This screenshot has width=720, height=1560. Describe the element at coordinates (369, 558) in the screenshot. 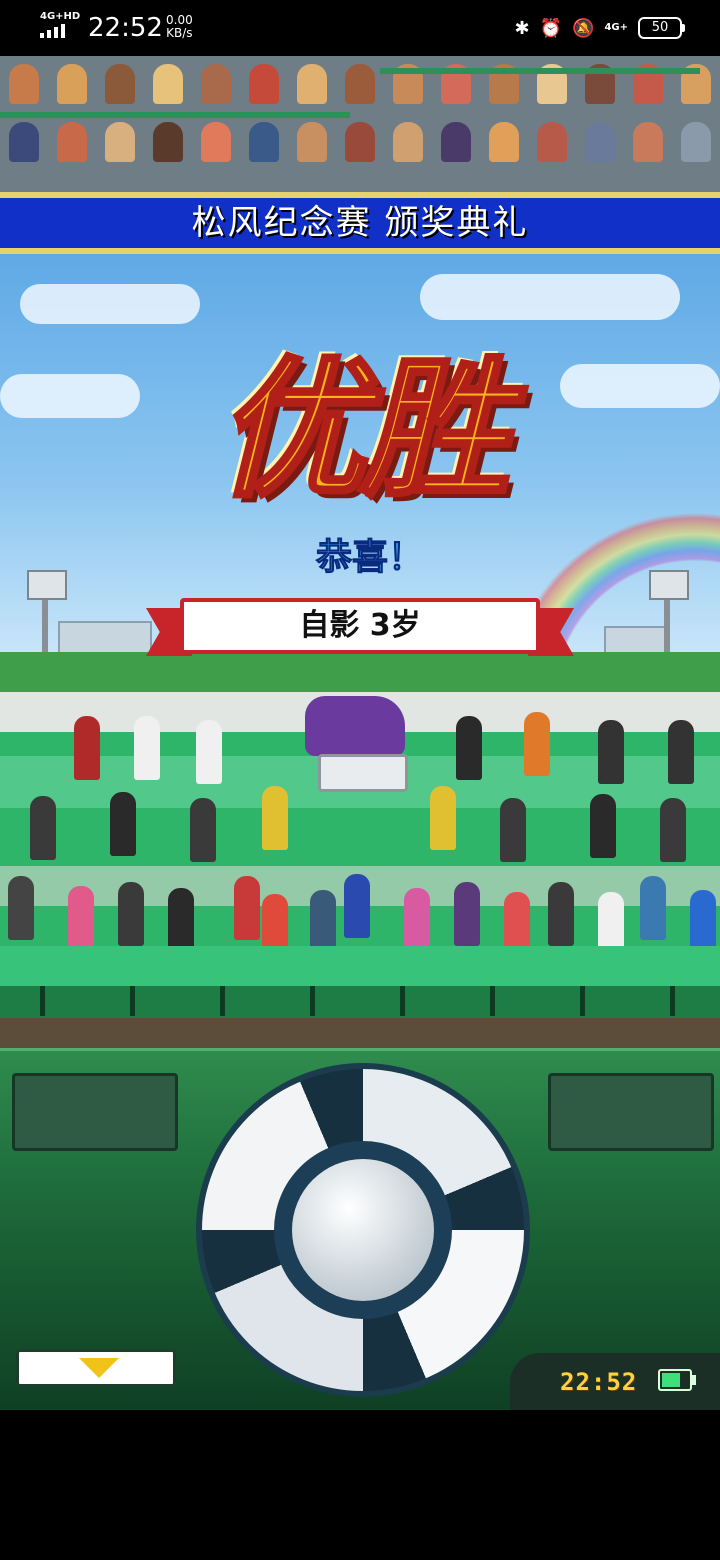

I see `congrats-text: 恭喜！` at that location.